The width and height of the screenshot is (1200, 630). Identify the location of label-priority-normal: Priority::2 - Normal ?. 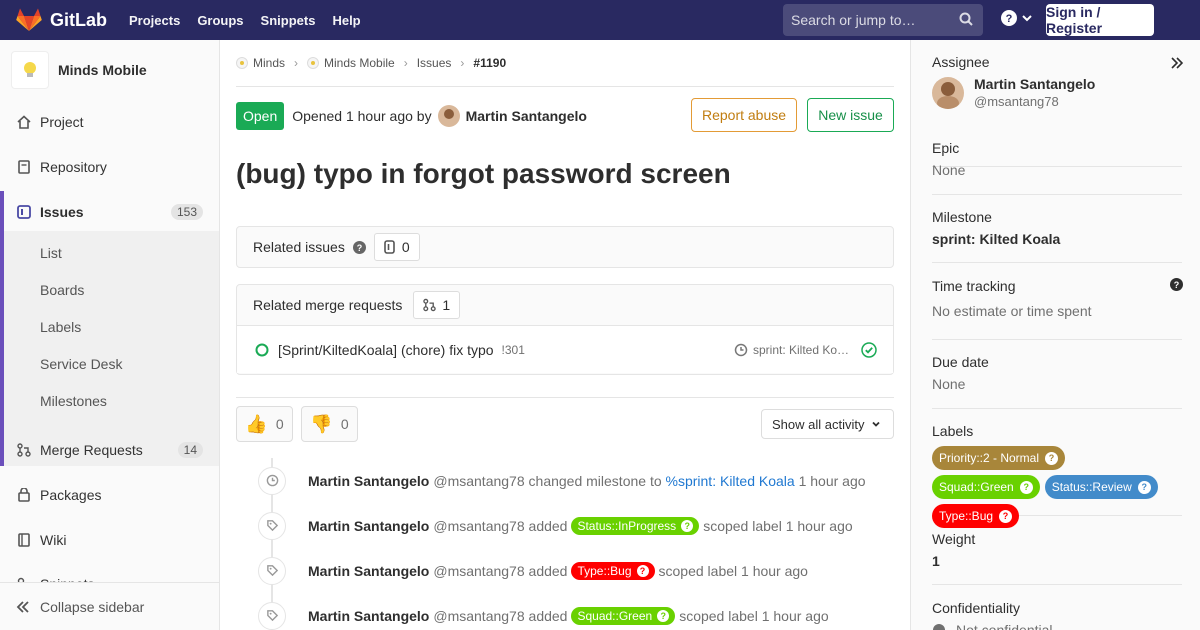
(999, 458).